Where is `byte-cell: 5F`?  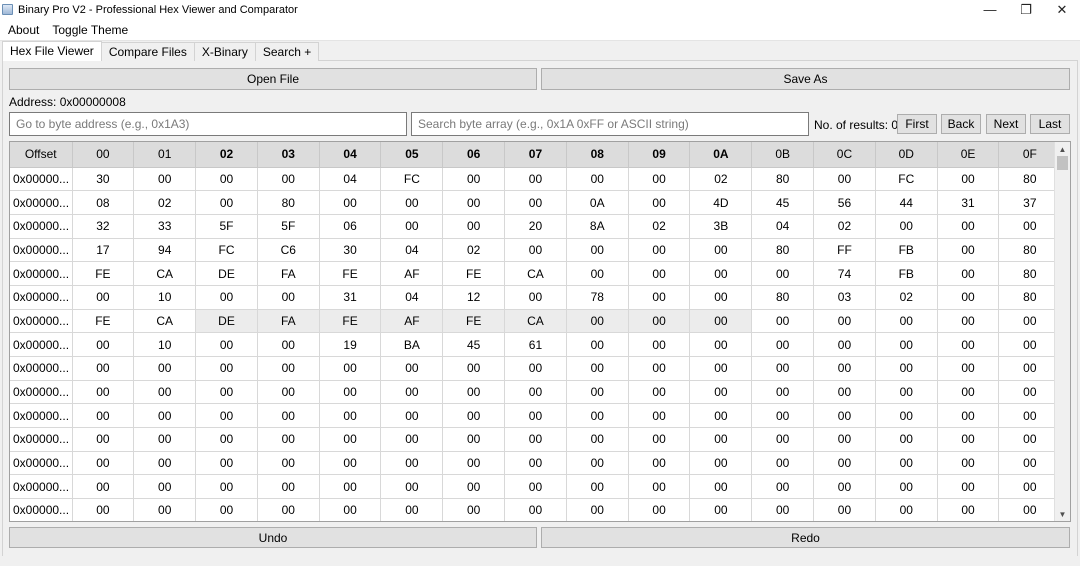
byte-cell: 5F is located at coordinates (226, 226).